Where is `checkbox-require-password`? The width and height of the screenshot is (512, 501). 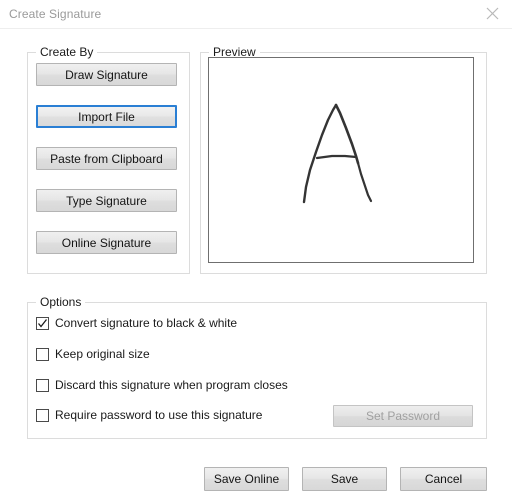
checkbox-require-password is located at coordinates (42, 415).